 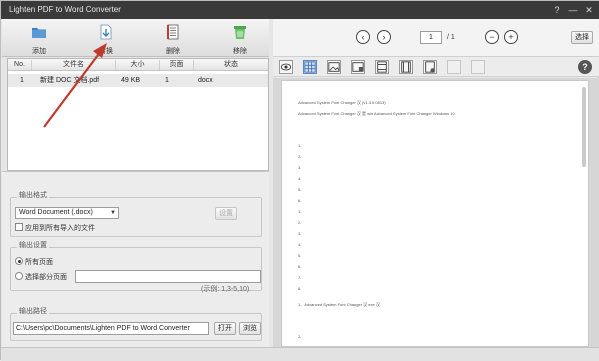 I want to click on apply-all-label: 应用到所有导入的文件, so click(x=60, y=228).